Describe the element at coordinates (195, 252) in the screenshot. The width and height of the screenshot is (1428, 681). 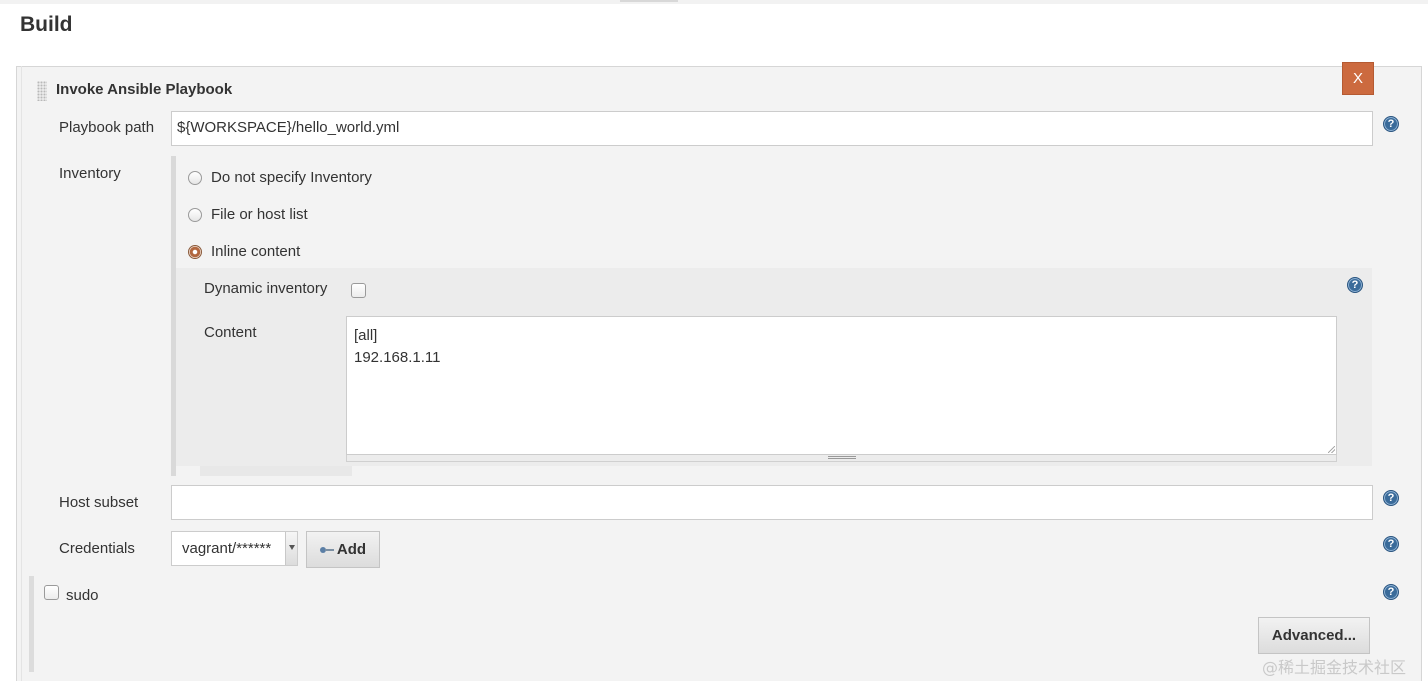
I see `radio-inline-content` at that location.